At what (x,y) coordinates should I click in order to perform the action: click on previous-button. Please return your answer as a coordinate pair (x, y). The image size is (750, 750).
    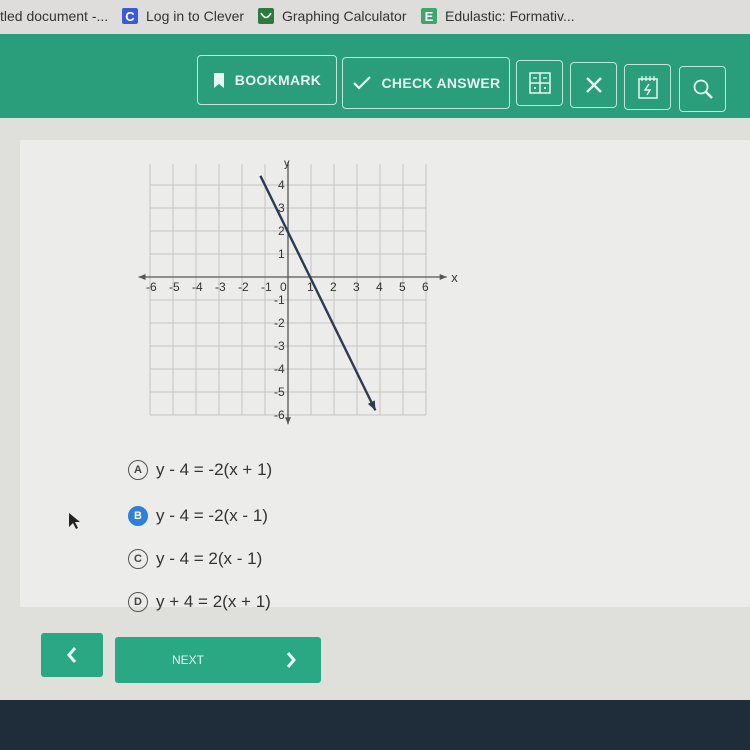
    Looking at the image, I should click on (72, 655).